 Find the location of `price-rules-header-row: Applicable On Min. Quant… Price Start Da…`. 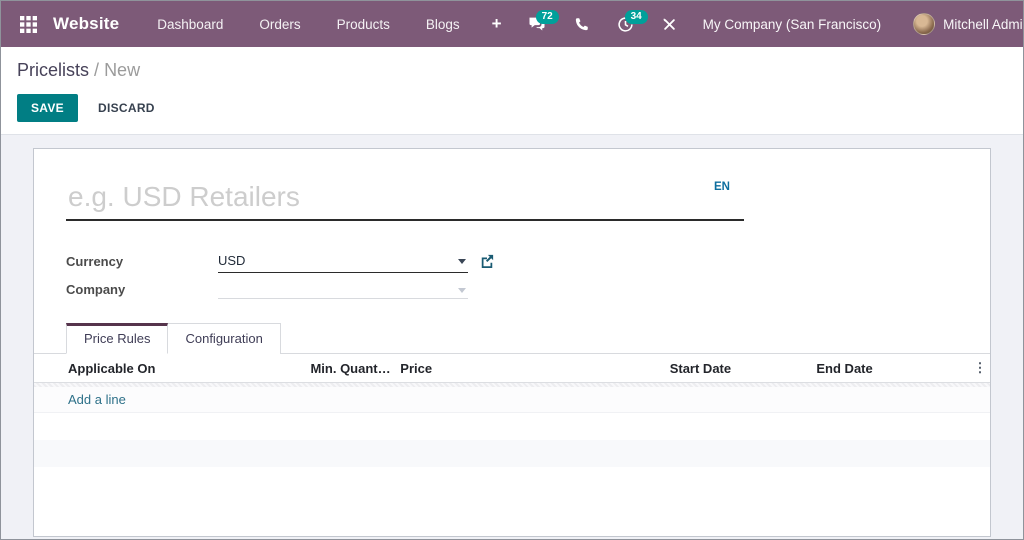

price-rules-header-row: Applicable On Min. Quant… Price Start Da… is located at coordinates (512, 368).